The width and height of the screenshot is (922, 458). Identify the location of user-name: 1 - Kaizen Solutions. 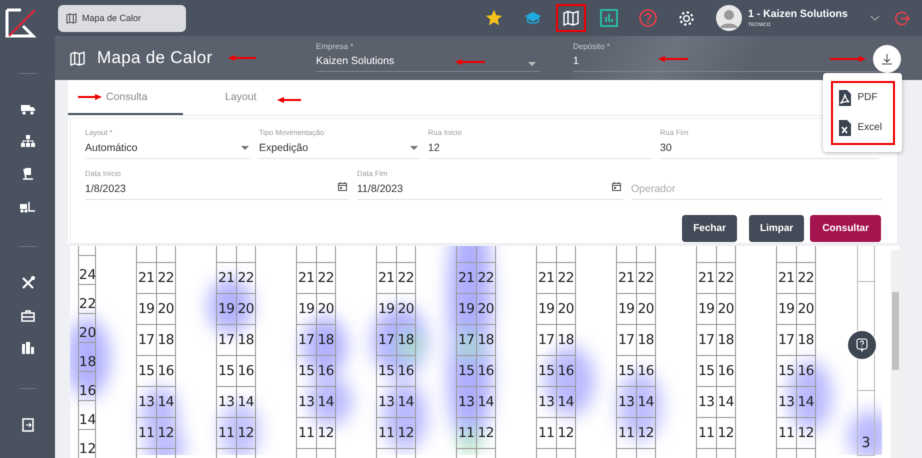
(798, 14).